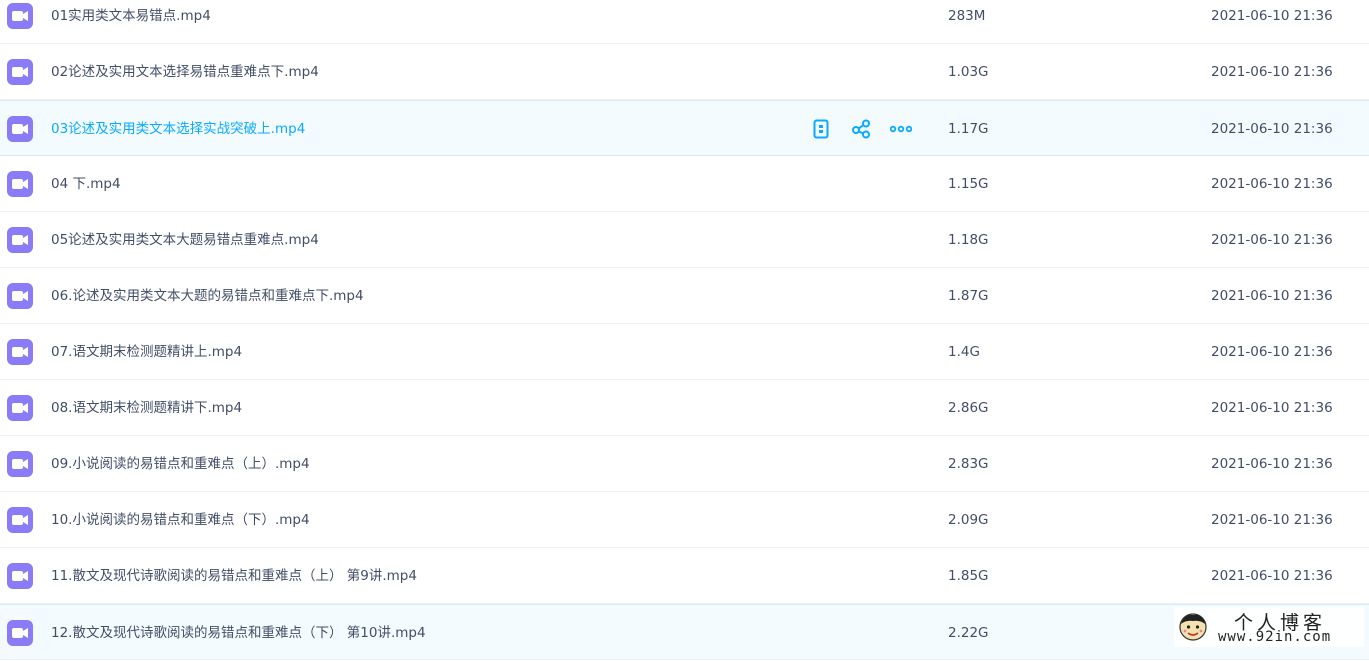 The width and height of the screenshot is (1369, 661). I want to click on more-button, so click(901, 129).